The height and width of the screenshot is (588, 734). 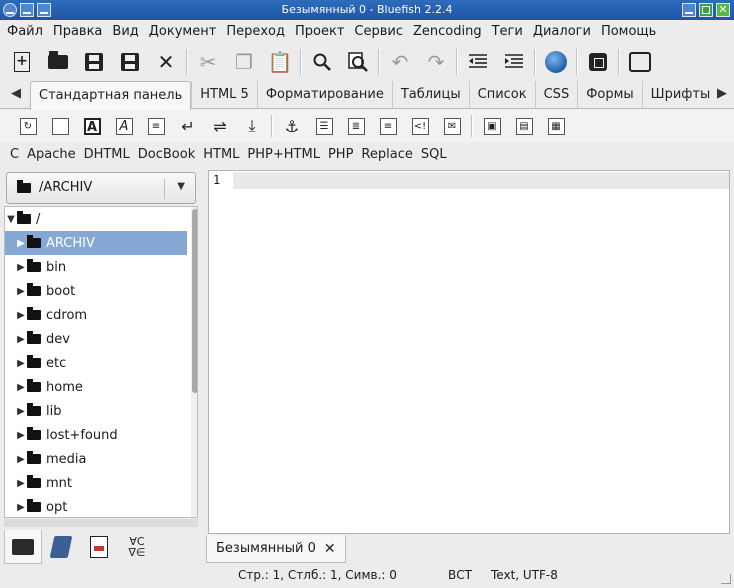 I want to click on rule-button: ☰, so click(x=324, y=126).